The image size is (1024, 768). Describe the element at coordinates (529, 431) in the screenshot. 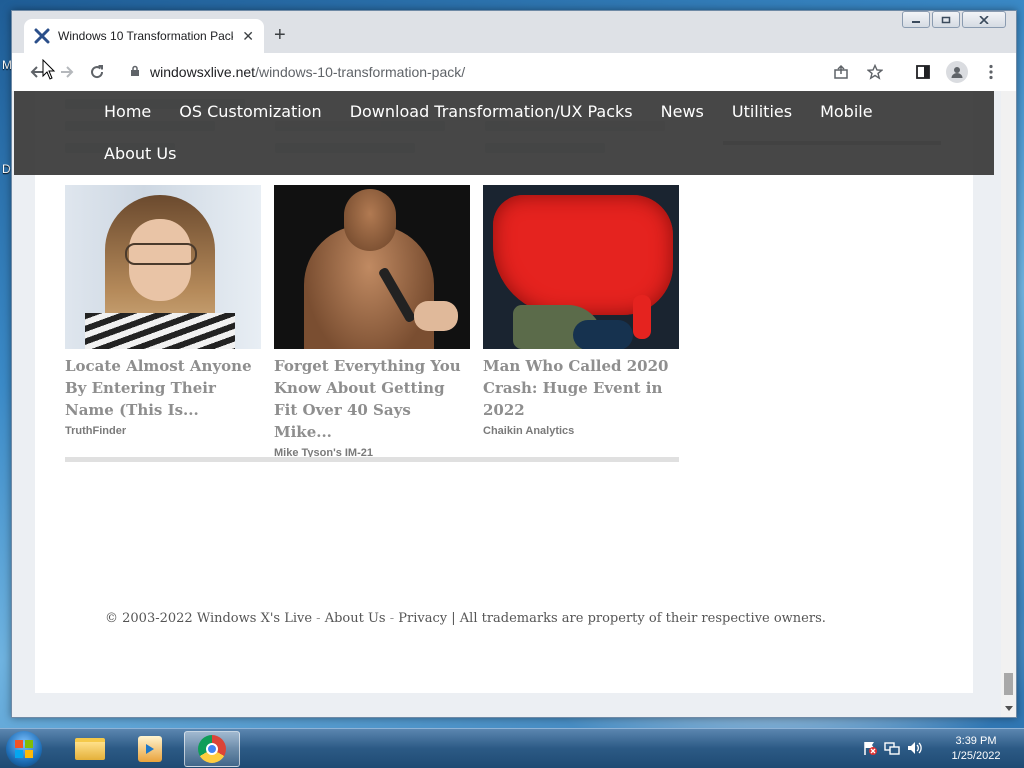

I see `card-source: Chaikin Analytics` at that location.